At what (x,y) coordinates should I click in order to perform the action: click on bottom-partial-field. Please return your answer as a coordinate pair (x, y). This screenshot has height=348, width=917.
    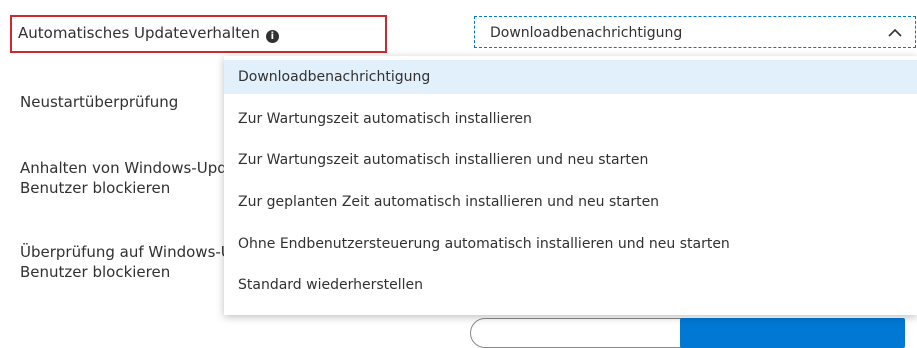
    Looking at the image, I should click on (590, 333).